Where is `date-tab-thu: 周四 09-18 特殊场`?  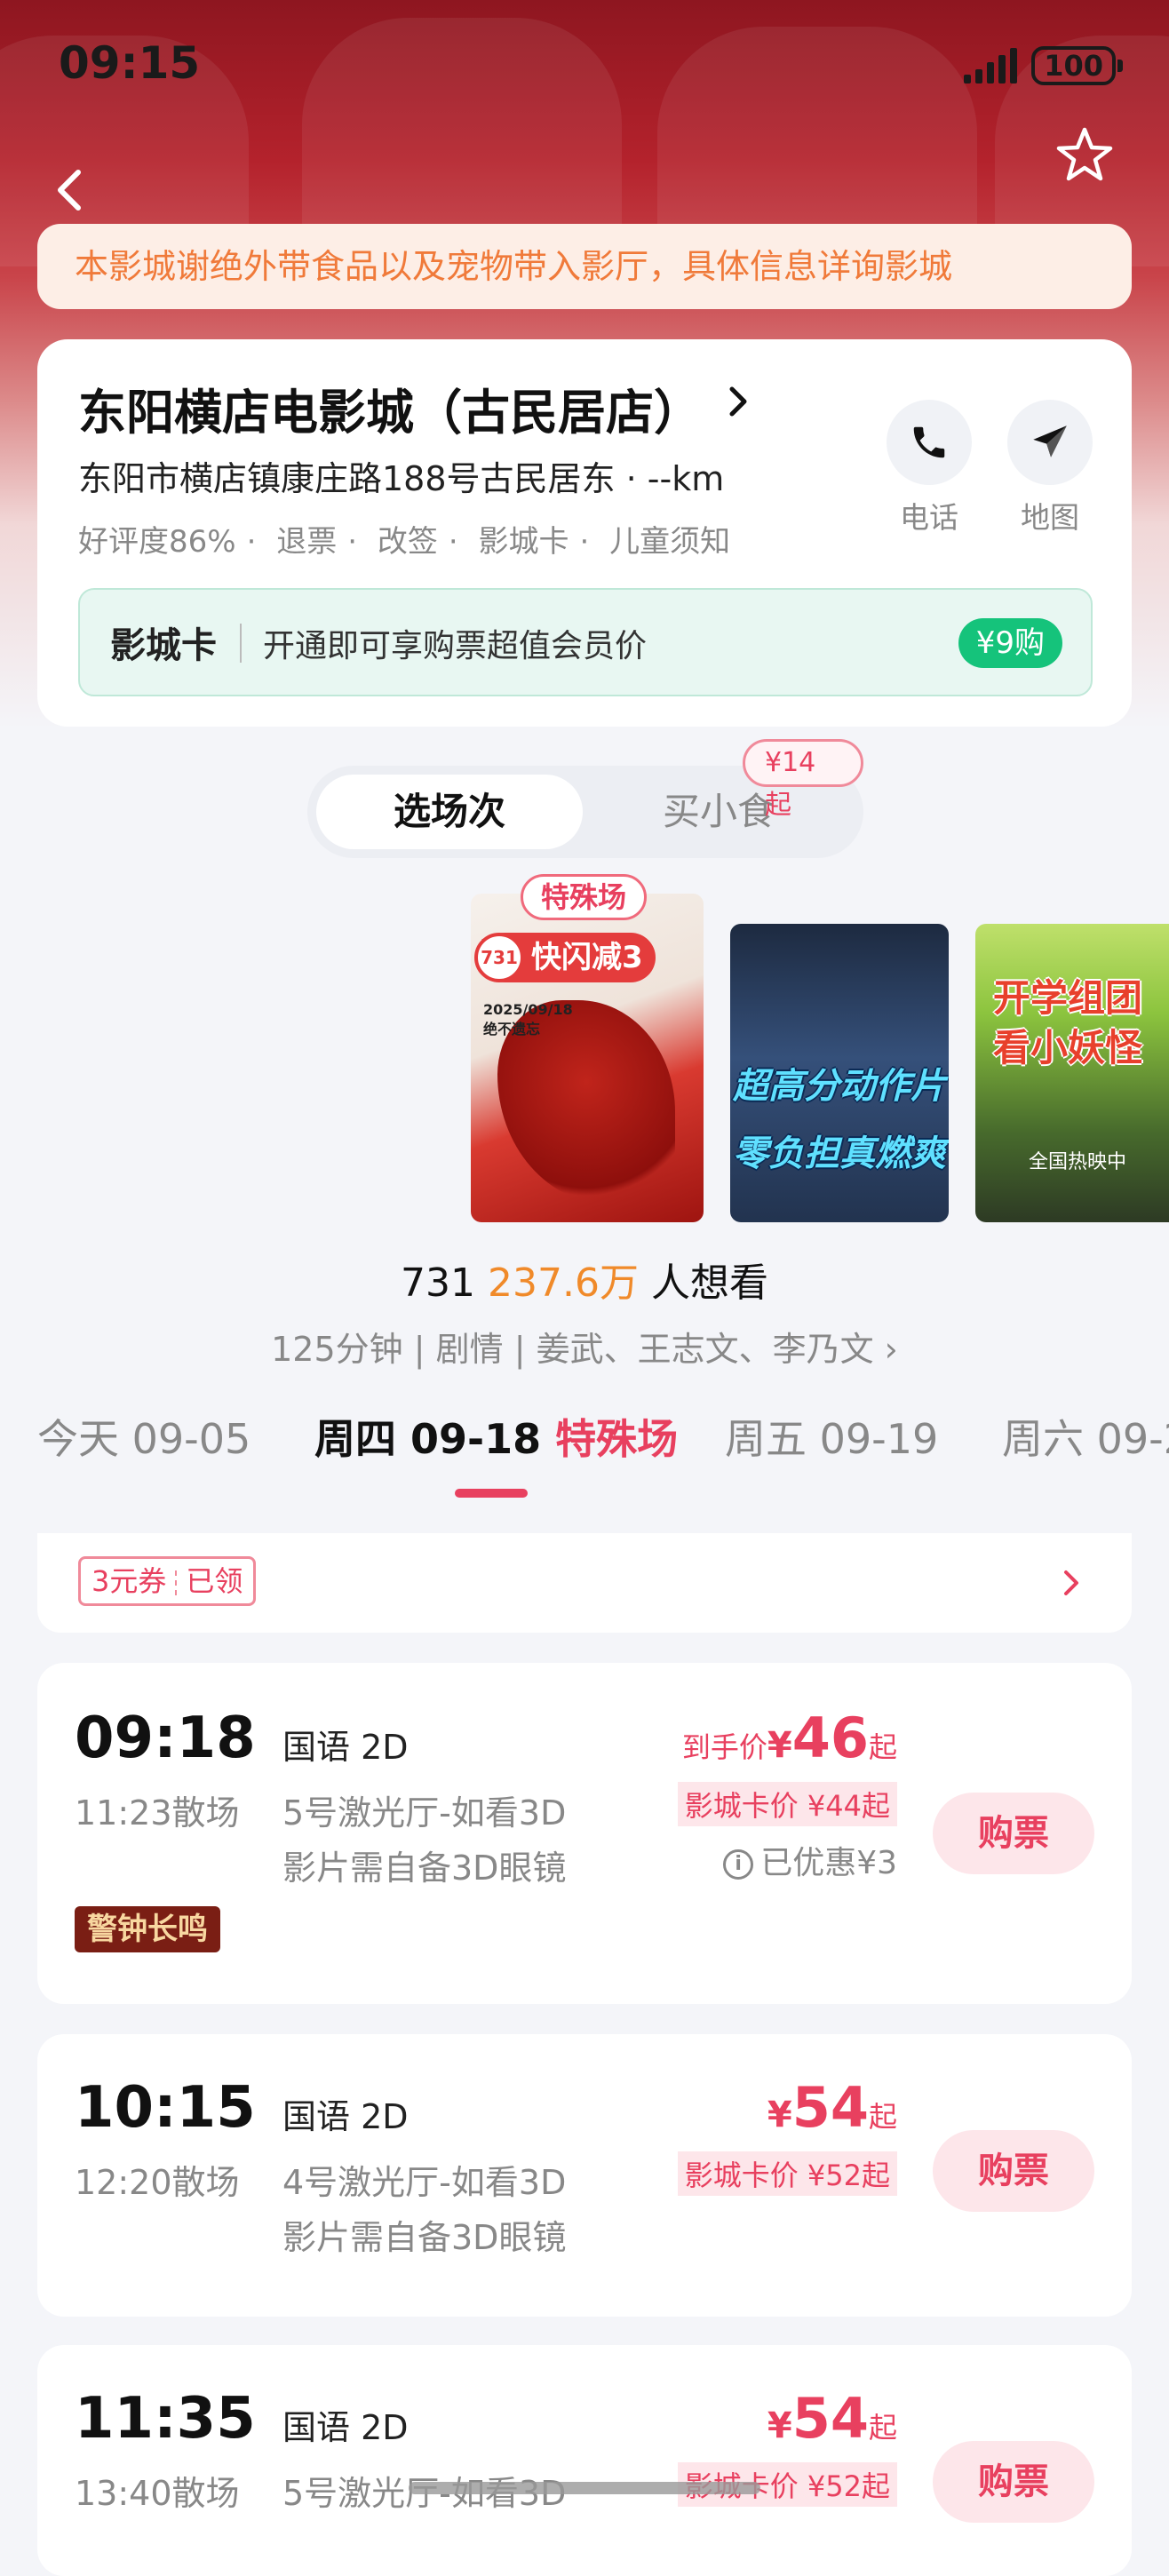 date-tab-thu: 周四 09-18 特殊场 is located at coordinates (496, 1436).